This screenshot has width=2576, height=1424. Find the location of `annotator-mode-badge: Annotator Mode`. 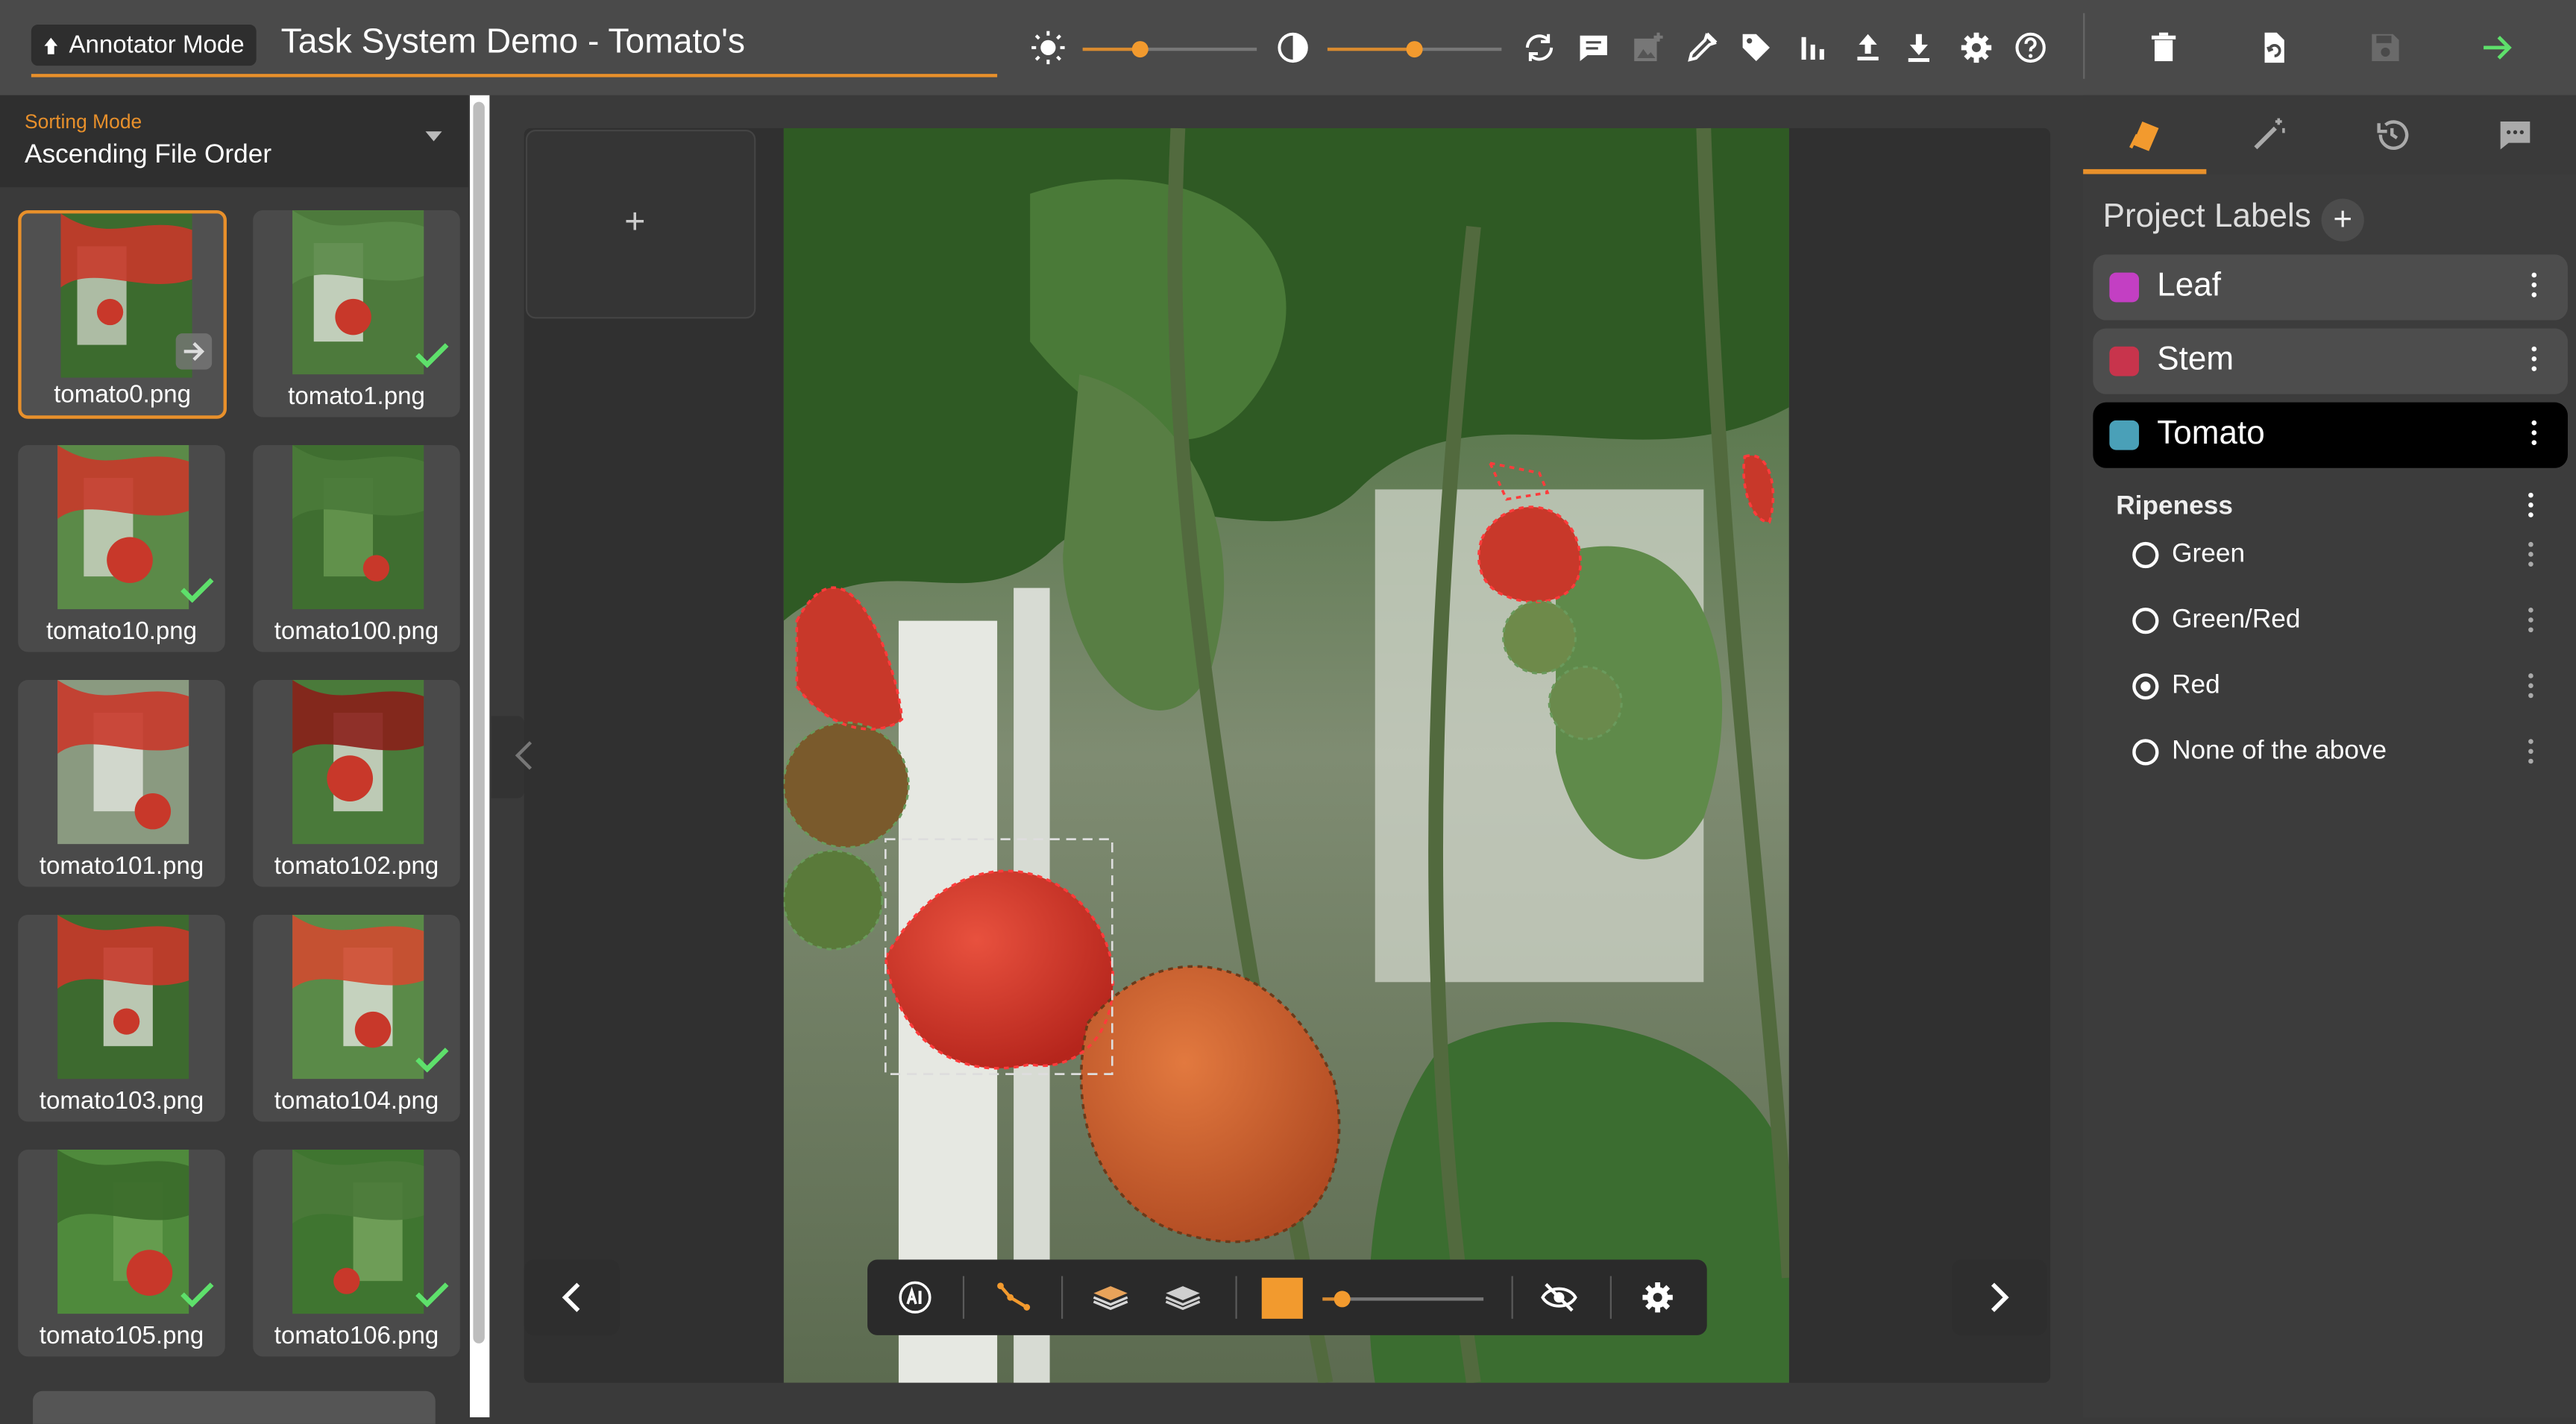

annotator-mode-badge: Annotator Mode is located at coordinates (144, 45).